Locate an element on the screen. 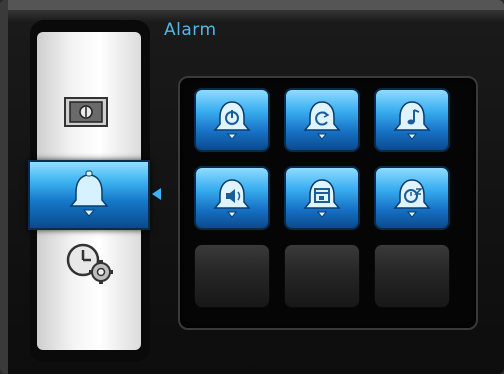 Image resolution: width=504 pixels, height=374 pixels. alarm-tile-power is located at coordinates (232, 120).